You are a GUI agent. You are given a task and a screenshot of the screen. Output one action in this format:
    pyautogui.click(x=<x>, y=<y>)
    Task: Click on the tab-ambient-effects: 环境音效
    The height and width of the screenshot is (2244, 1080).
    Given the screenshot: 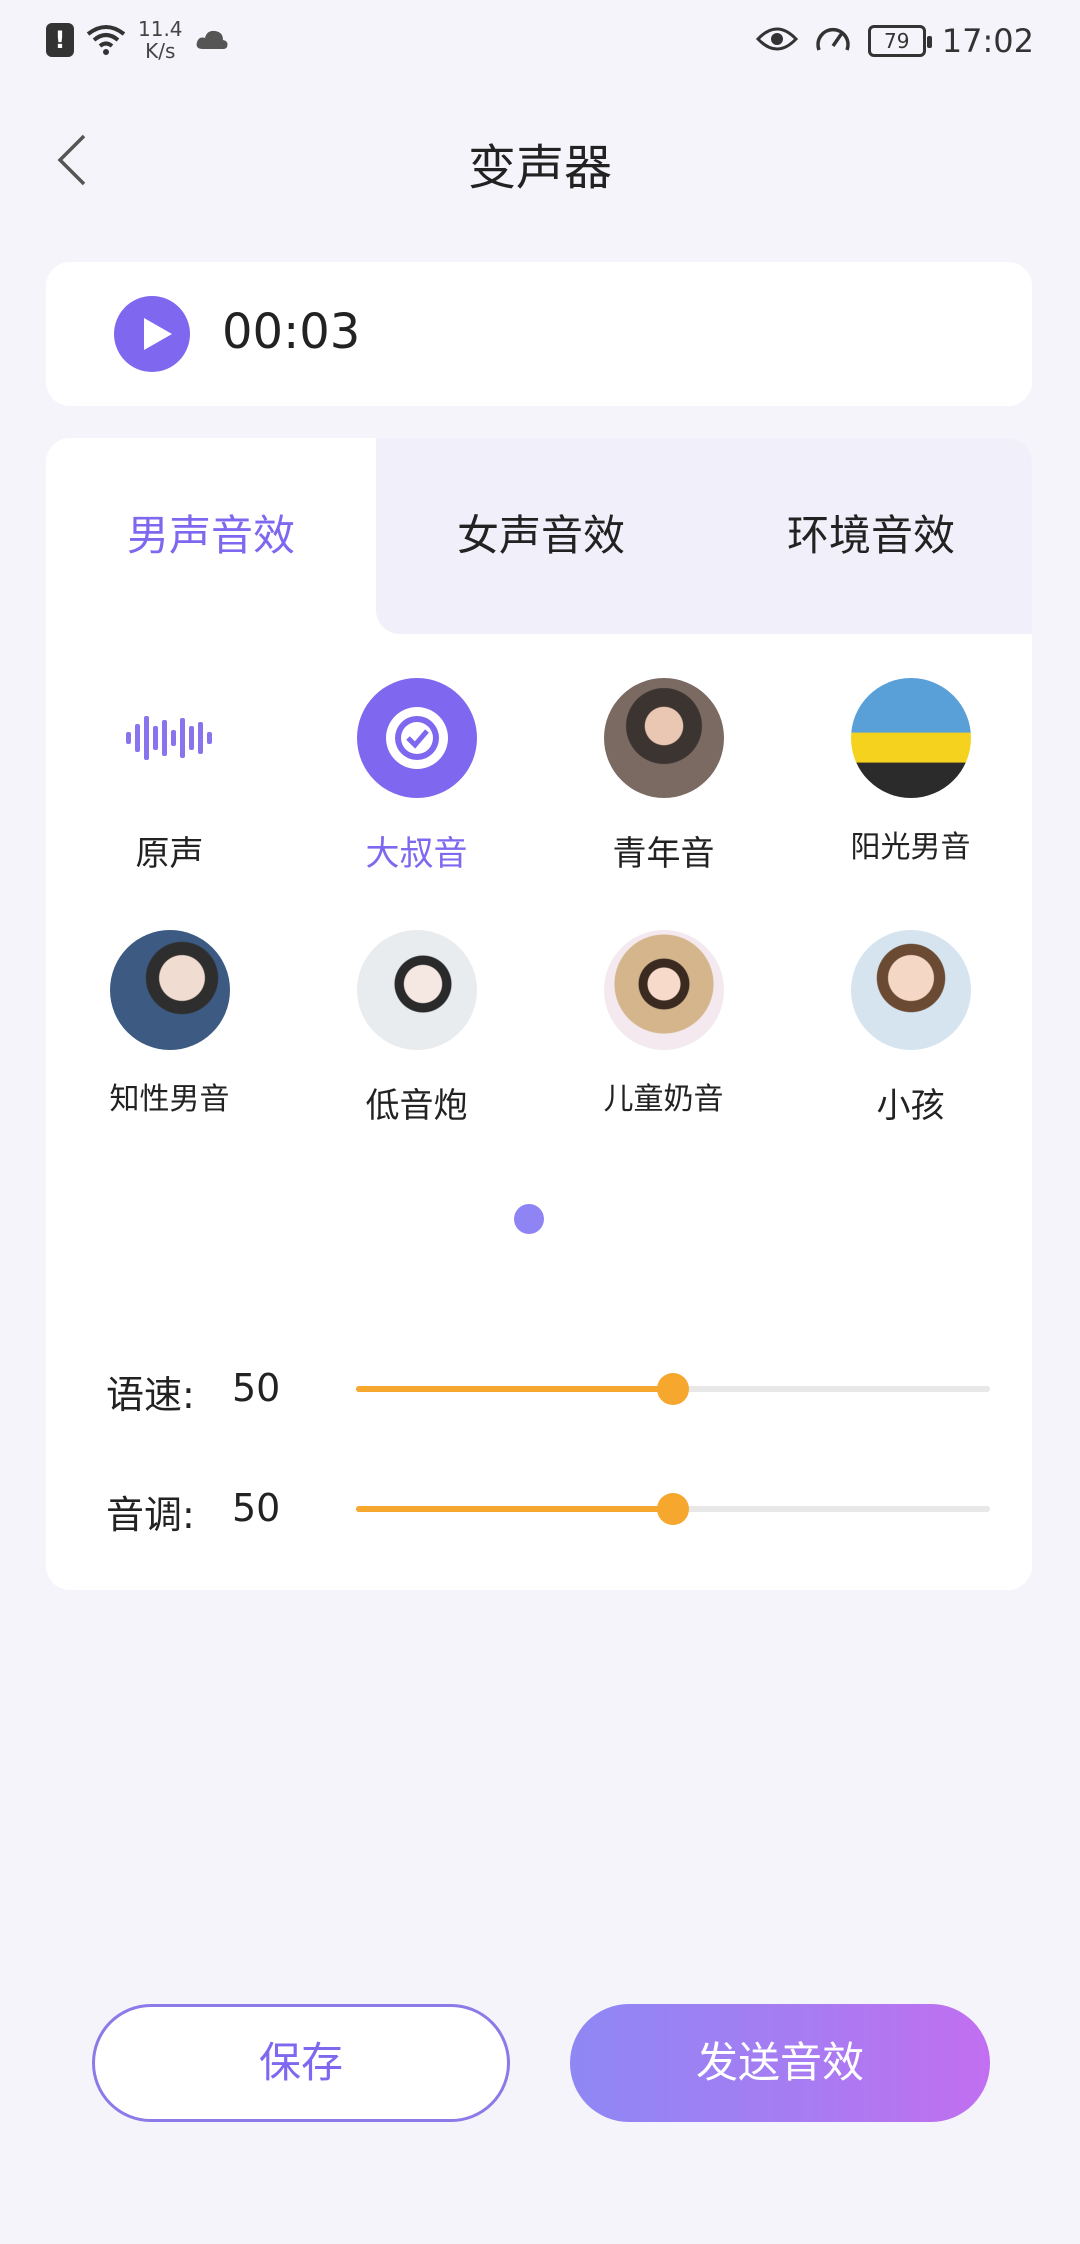 What is the action you would take?
    pyautogui.click(x=869, y=536)
    